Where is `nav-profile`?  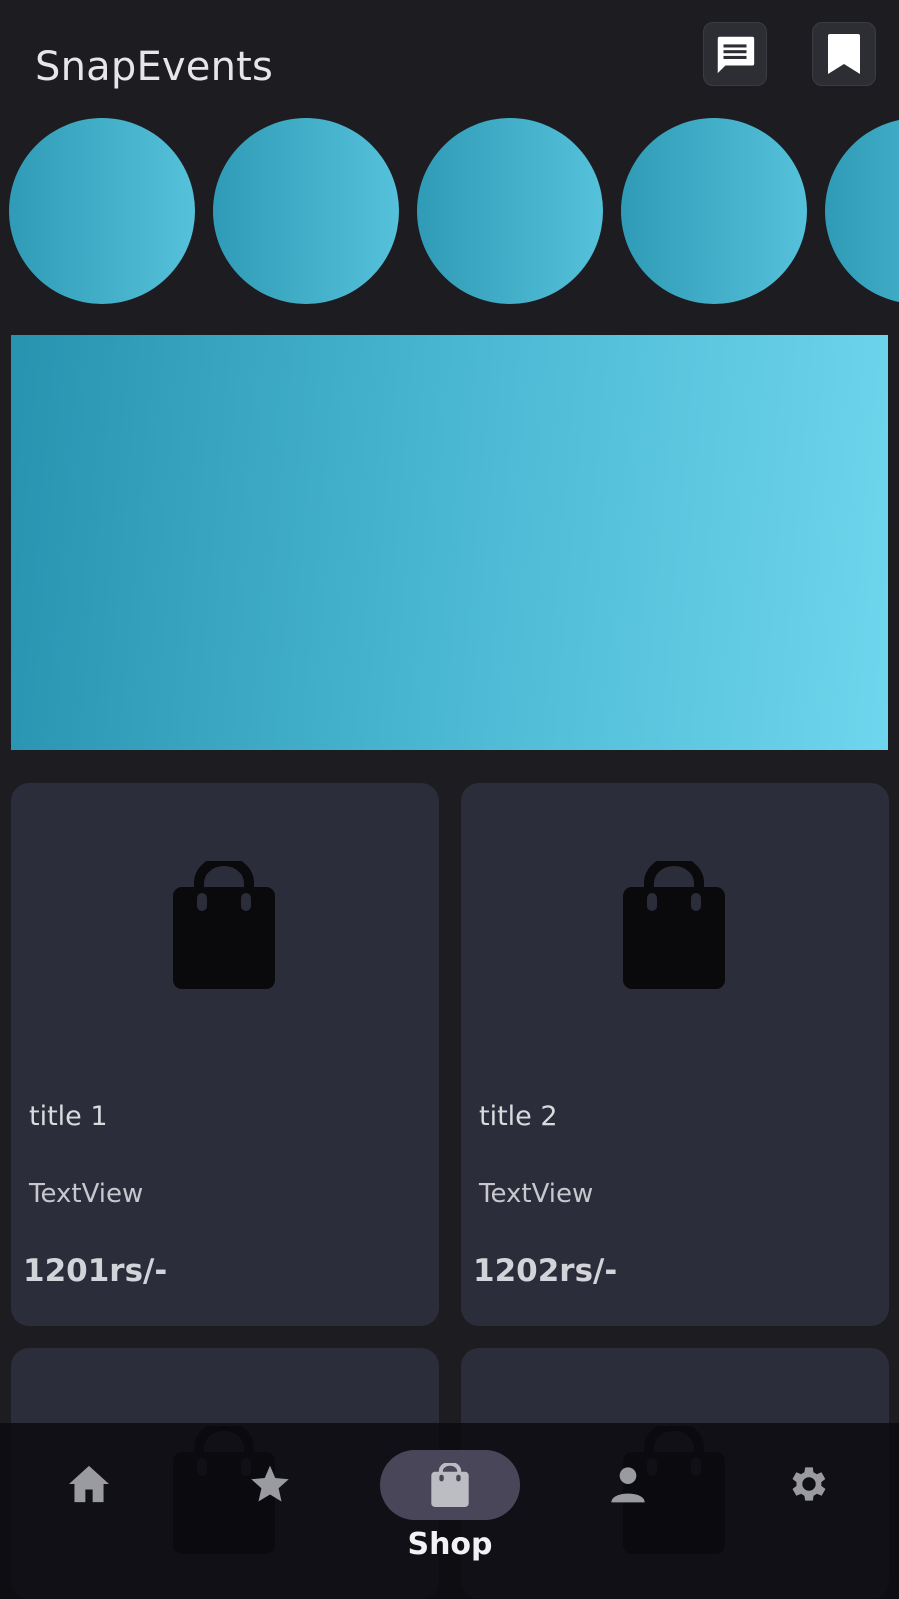
nav-profile is located at coordinates (628, 1484).